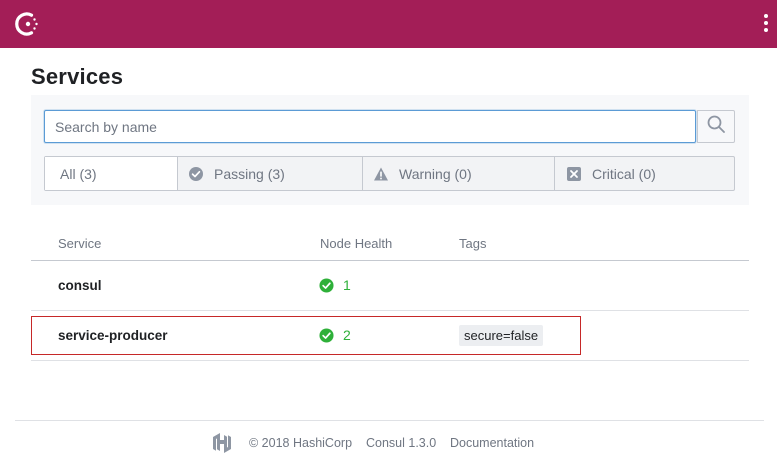 The width and height of the screenshot is (777, 462). What do you see at coordinates (356, 243) in the screenshot?
I see `column-header-node-health: Node Health` at bounding box center [356, 243].